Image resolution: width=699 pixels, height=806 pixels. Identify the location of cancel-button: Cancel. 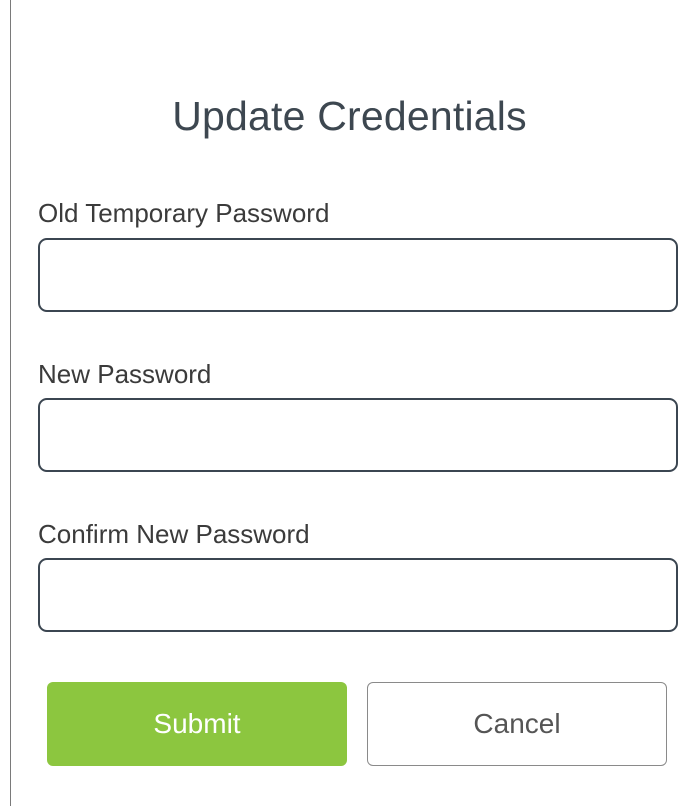
(517, 724).